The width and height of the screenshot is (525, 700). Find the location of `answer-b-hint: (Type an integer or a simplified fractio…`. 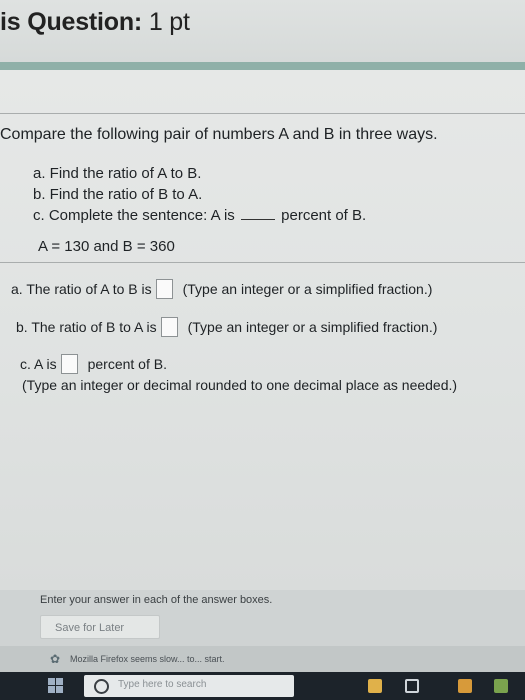

answer-b-hint: (Type an integer or a simplified fractio… is located at coordinates (312, 327).